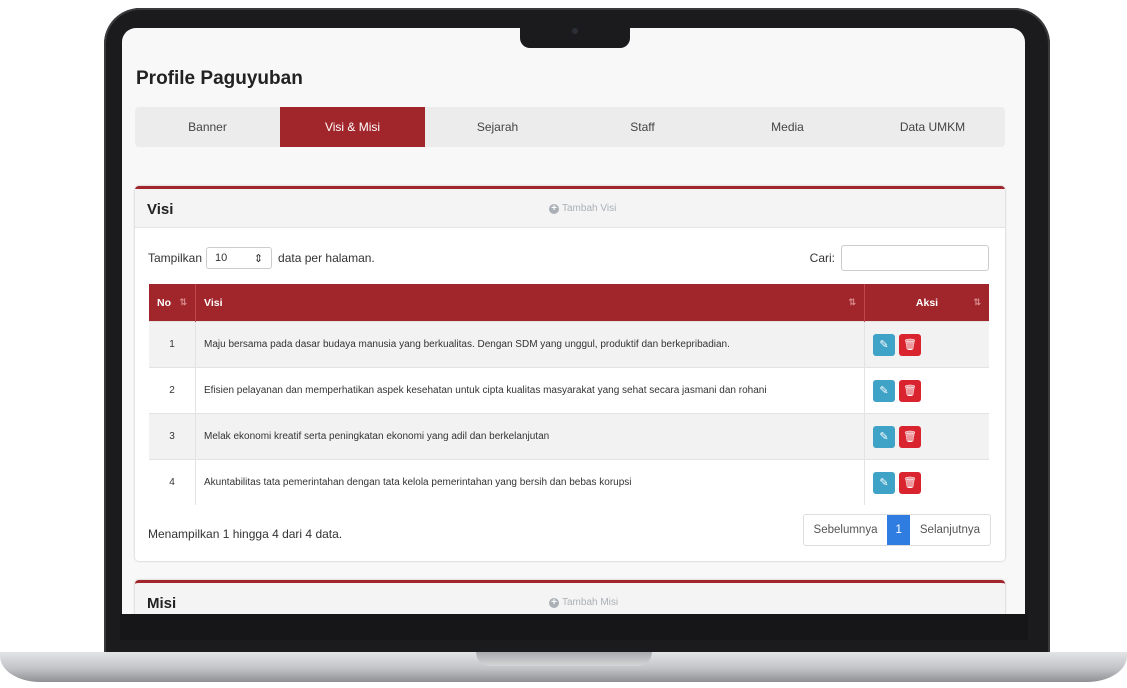  What do you see at coordinates (172, 344) in the screenshot?
I see `row-number: 1` at bounding box center [172, 344].